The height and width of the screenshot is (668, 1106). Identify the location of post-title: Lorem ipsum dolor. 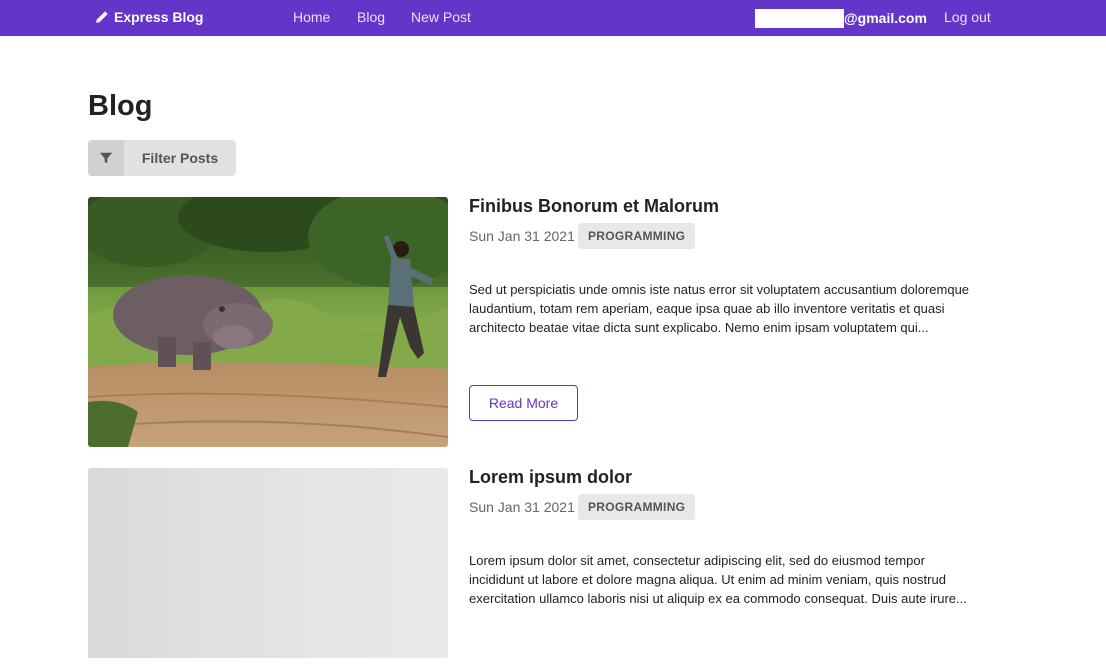
(550, 477).